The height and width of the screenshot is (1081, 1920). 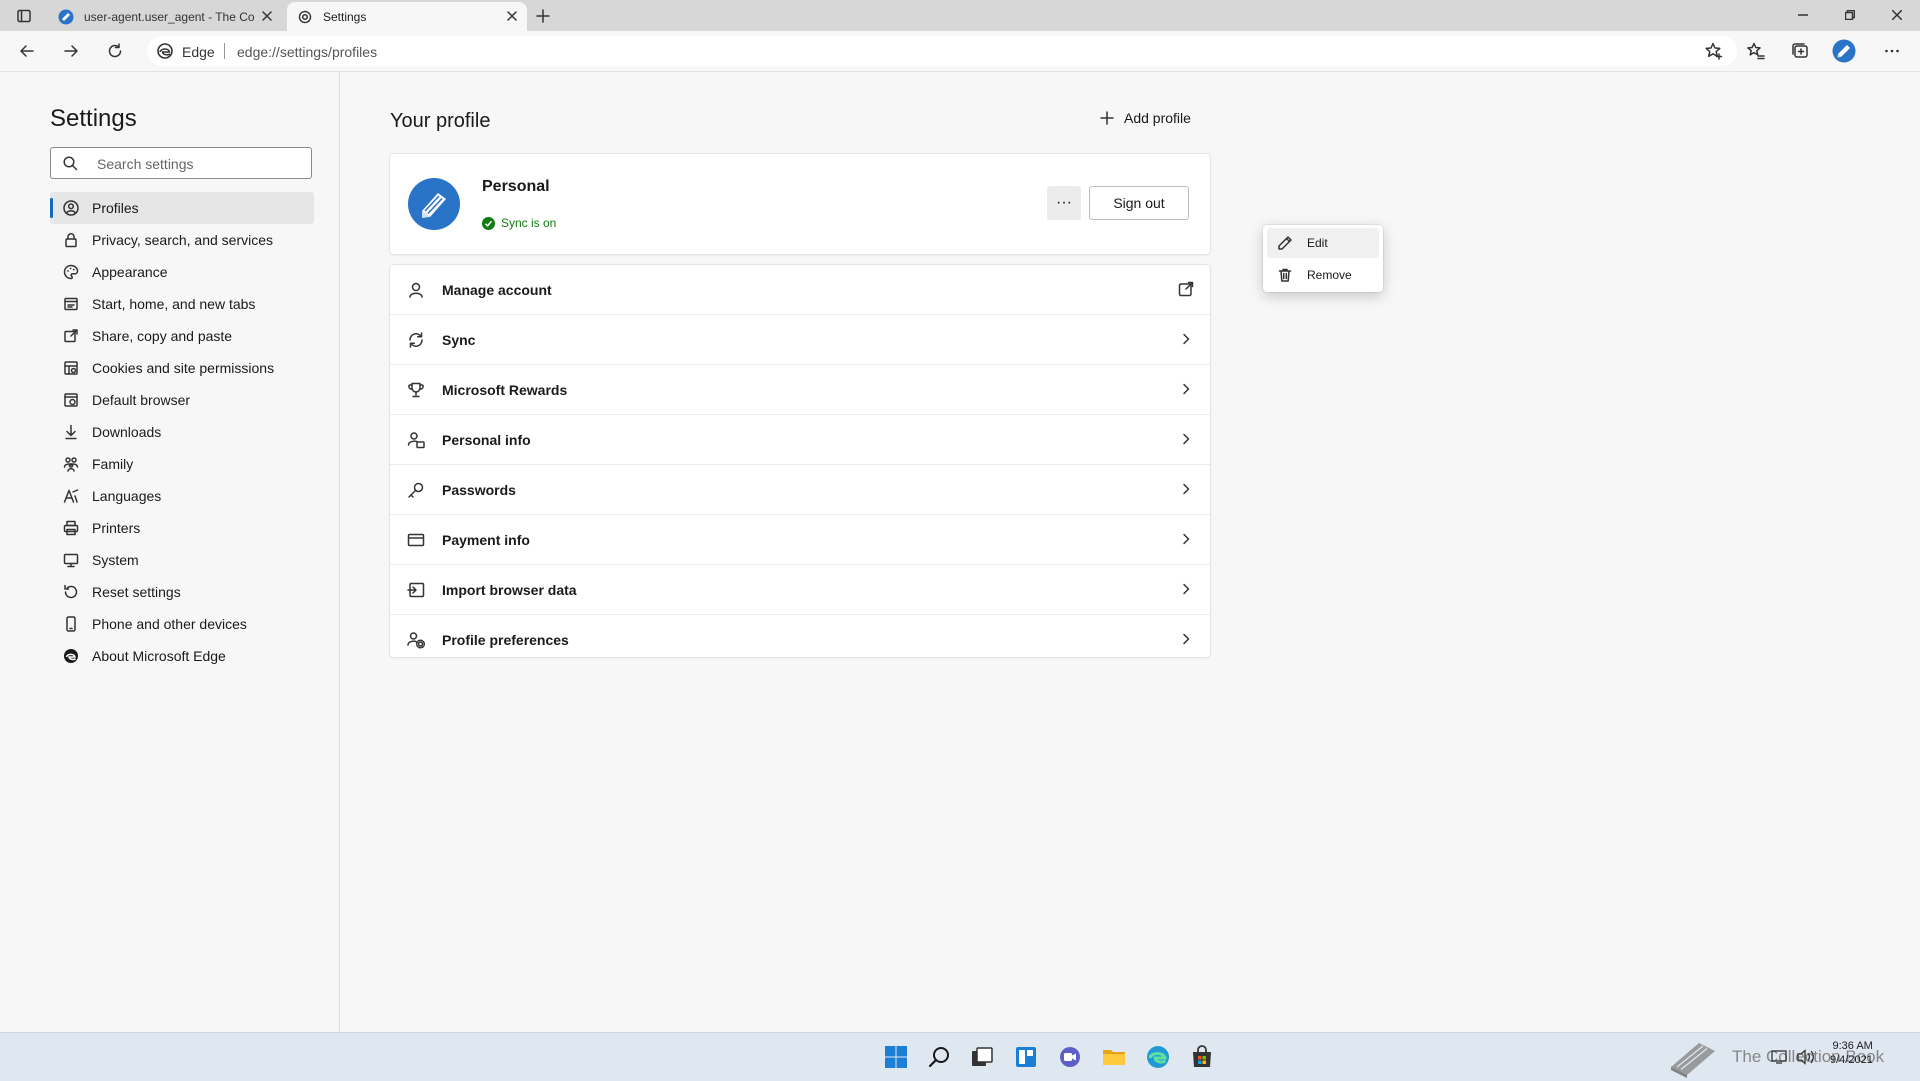 I want to click on search-icon, so click(x=938, y=1057).